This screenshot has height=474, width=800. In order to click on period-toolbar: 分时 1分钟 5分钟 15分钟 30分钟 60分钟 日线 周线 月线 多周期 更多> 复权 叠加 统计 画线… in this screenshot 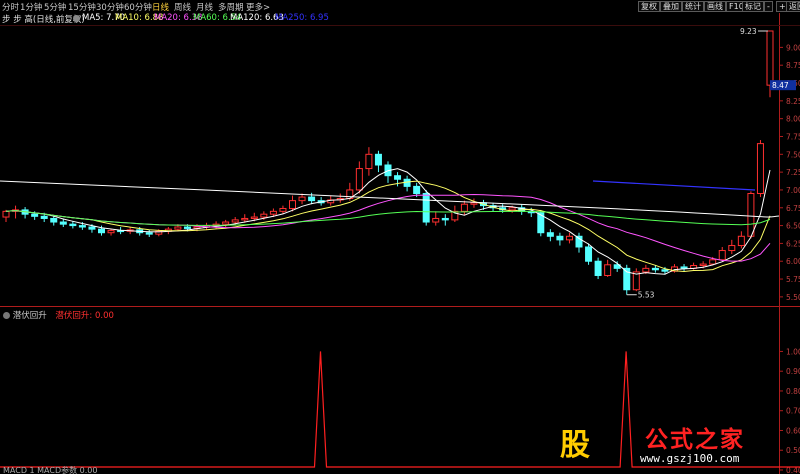, I will do `click(400, 6)`.